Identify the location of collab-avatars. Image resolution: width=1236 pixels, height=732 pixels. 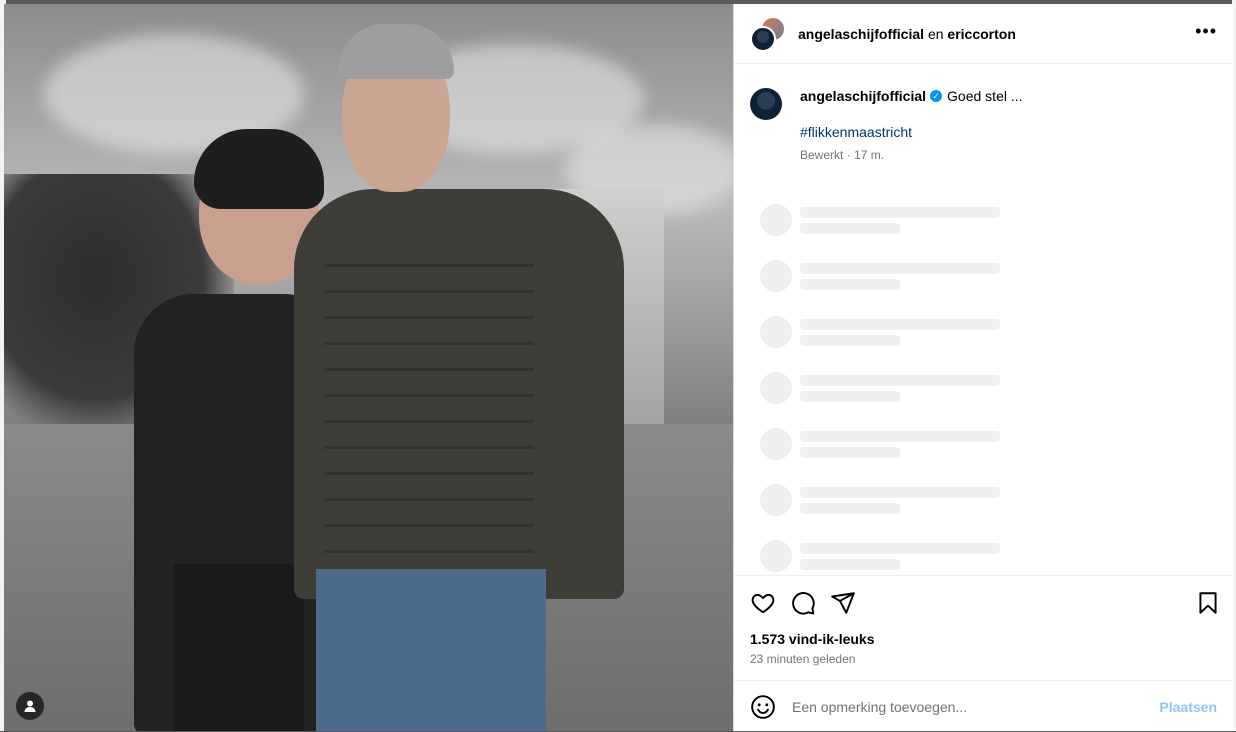
(768, 33).